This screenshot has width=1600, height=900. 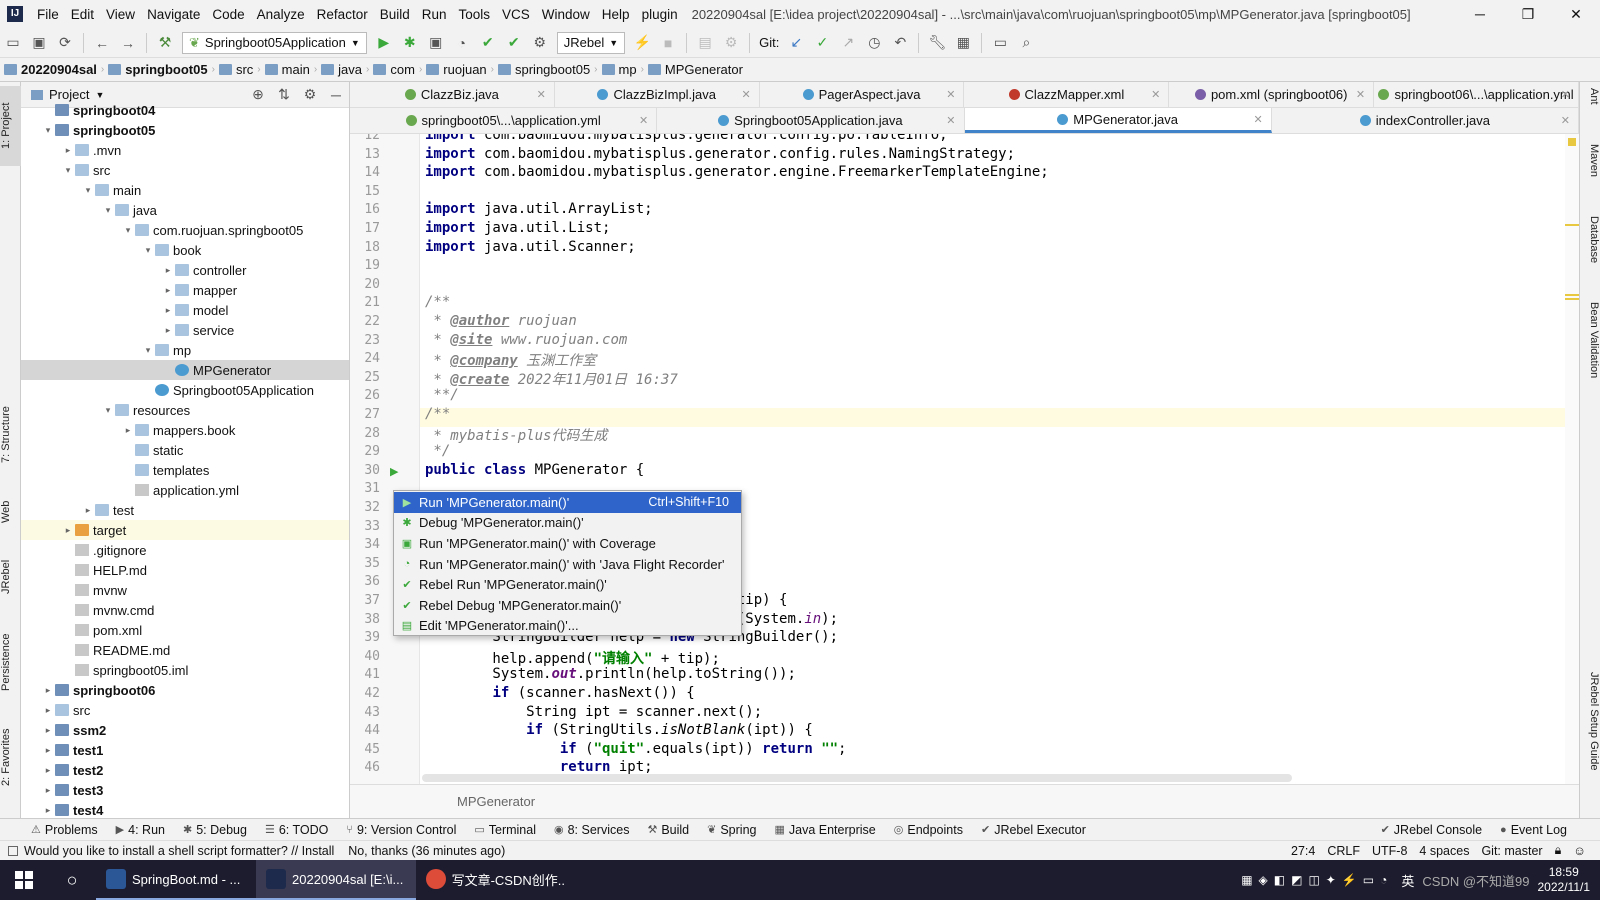 I want to click on tree-item: HELP.md, so click(x=185, y=570).